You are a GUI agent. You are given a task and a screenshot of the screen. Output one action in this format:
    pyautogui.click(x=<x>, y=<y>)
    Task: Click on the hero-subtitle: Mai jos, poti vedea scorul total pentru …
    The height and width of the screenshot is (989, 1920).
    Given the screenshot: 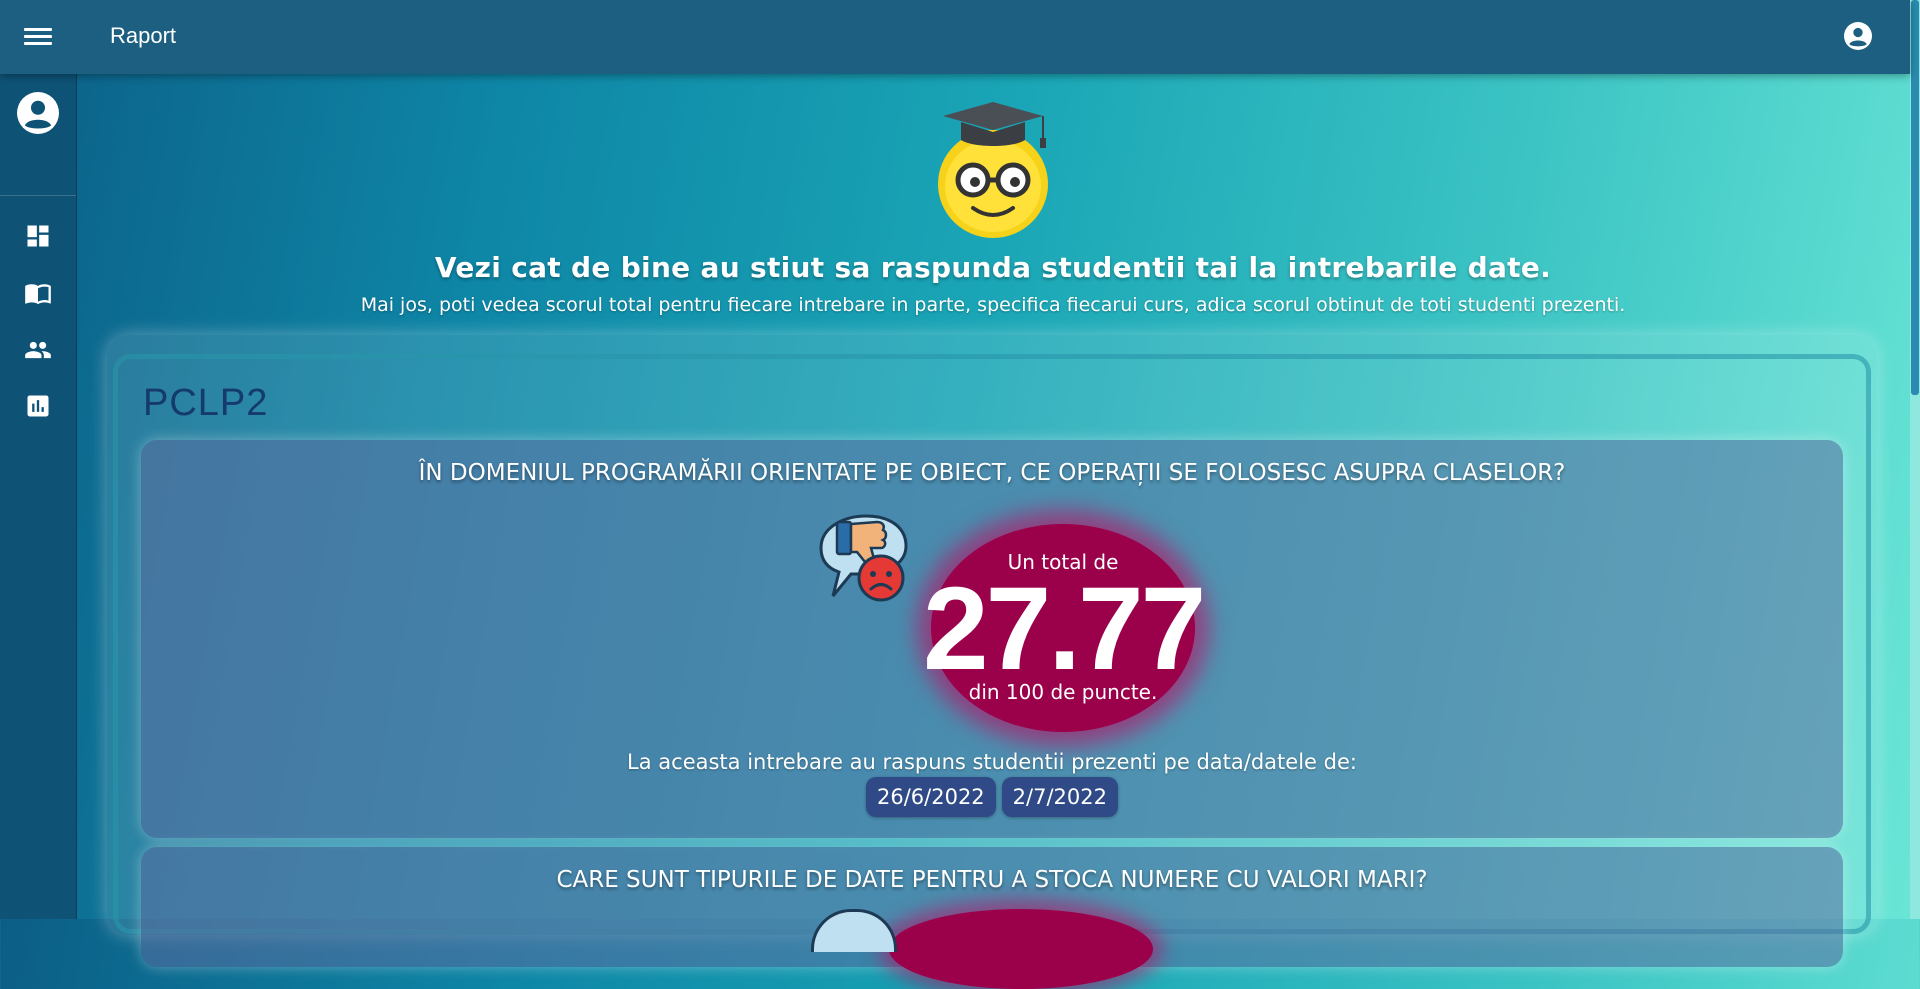 What is the action you would take?
    pyautogui.click(x=993, y=305)
    